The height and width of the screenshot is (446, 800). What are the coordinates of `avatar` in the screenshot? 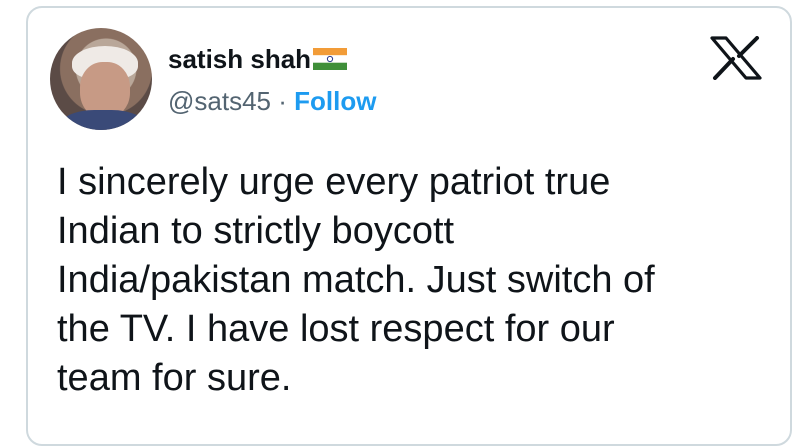 It's located at (101, 79).